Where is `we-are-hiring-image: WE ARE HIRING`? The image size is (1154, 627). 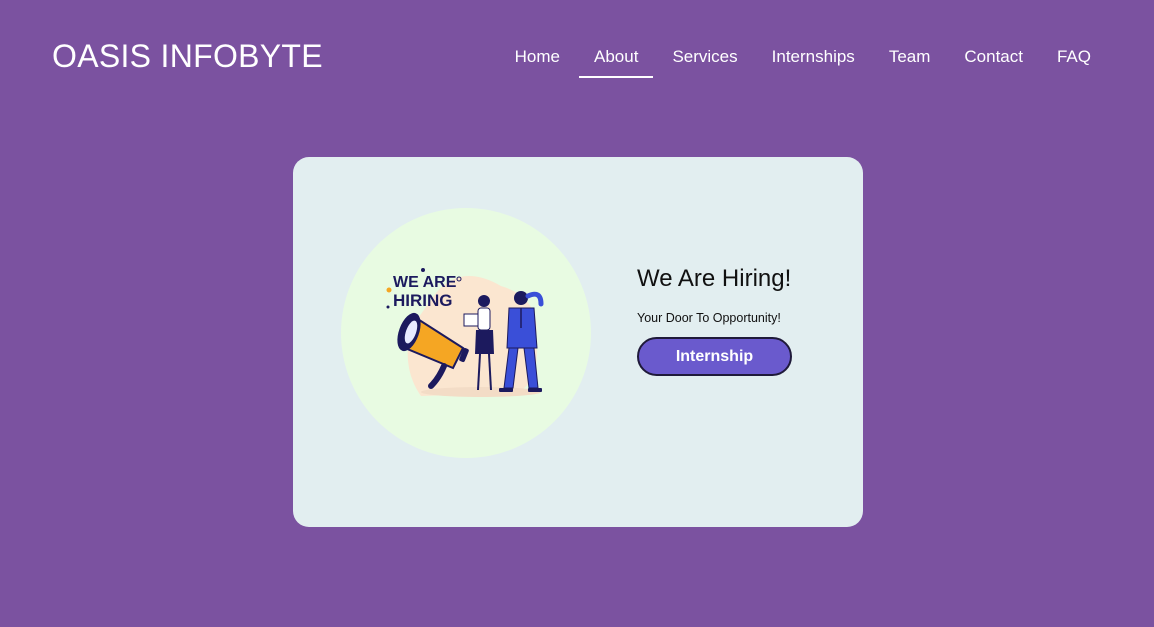 we-are-hiring-image: WE ARE HIRING is located at coordinates (465, 332).